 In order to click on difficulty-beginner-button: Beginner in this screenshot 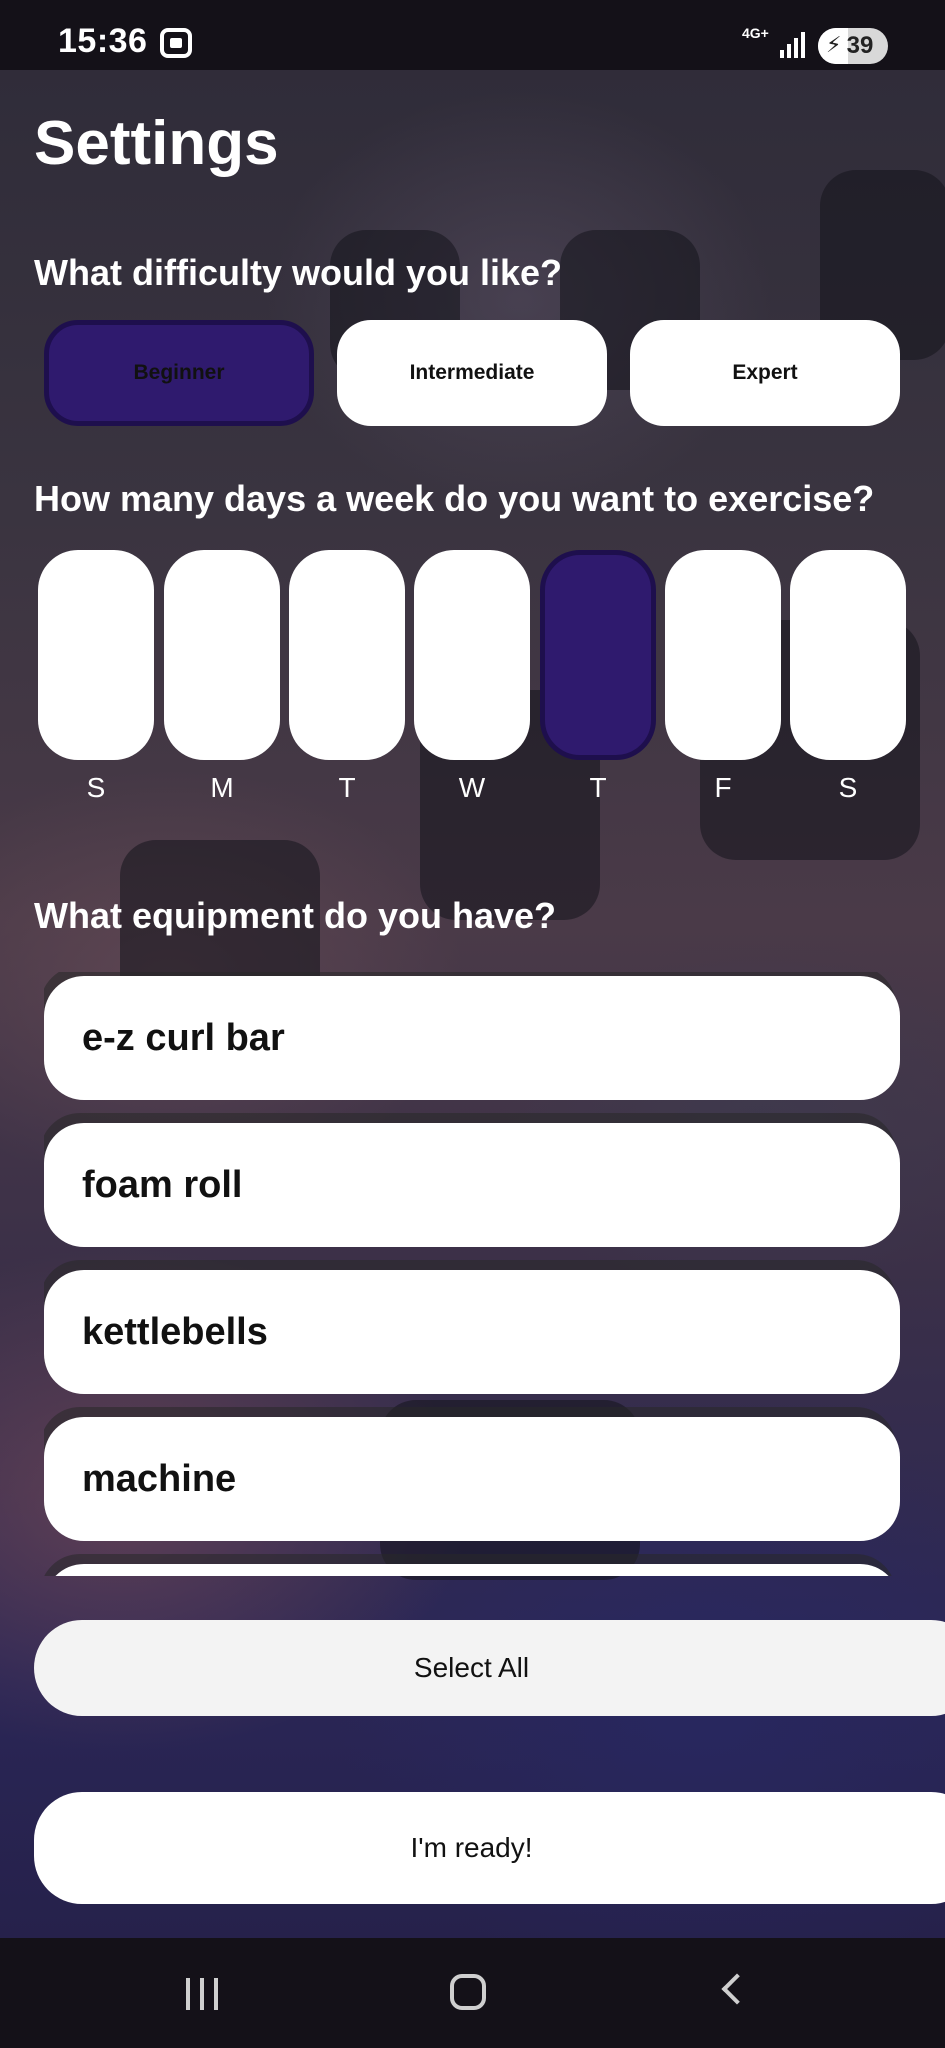, I will do `click(179, 373)`.